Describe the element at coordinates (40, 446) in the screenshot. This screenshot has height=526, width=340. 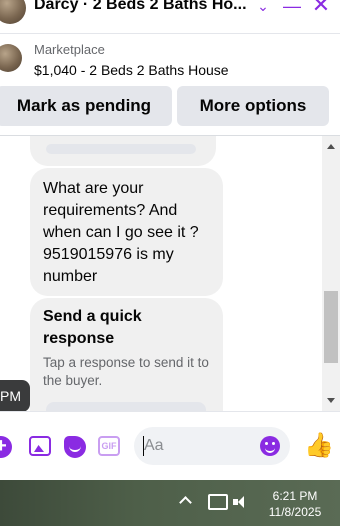
I see `photo-icon` at that location.